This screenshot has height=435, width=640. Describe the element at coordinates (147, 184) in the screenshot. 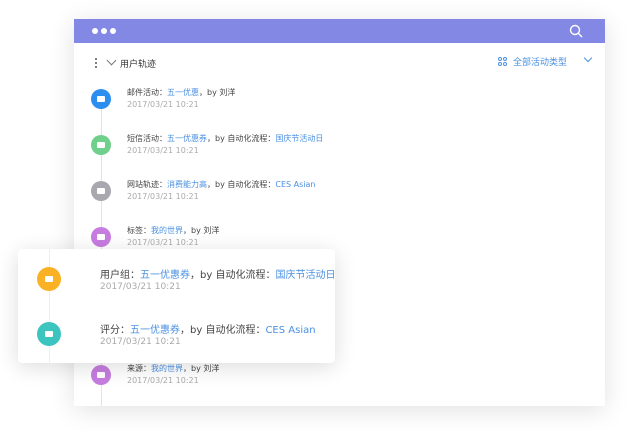

I see `item-label: 网站轨迹：` at that location.